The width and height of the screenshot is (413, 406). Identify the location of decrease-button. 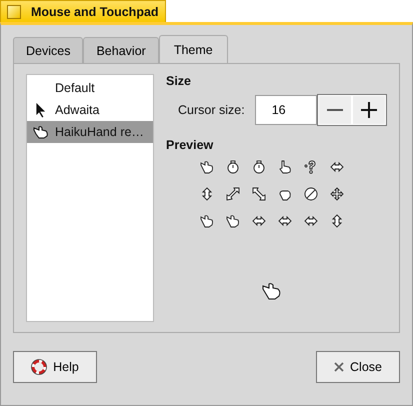
(335, 110).